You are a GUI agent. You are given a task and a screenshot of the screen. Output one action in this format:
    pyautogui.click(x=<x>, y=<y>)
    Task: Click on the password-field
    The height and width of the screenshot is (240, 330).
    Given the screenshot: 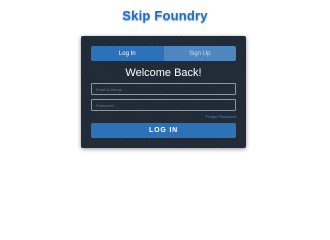 What is the action you would take?
    pyautogui.click(x=163, y=105)
    